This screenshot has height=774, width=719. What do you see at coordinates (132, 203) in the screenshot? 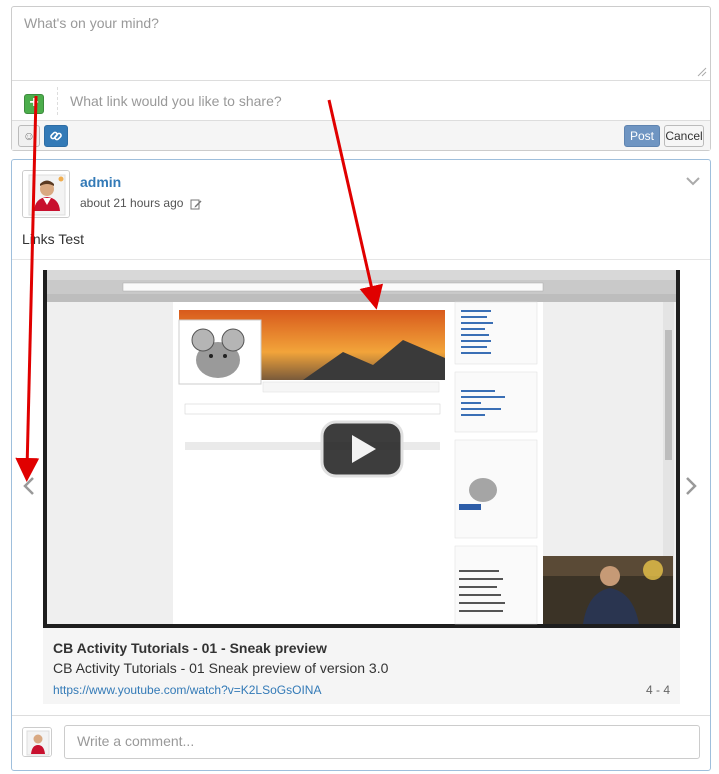
I see `timestamp-text: about 21 hours ago` at bounding box center [132, 203].